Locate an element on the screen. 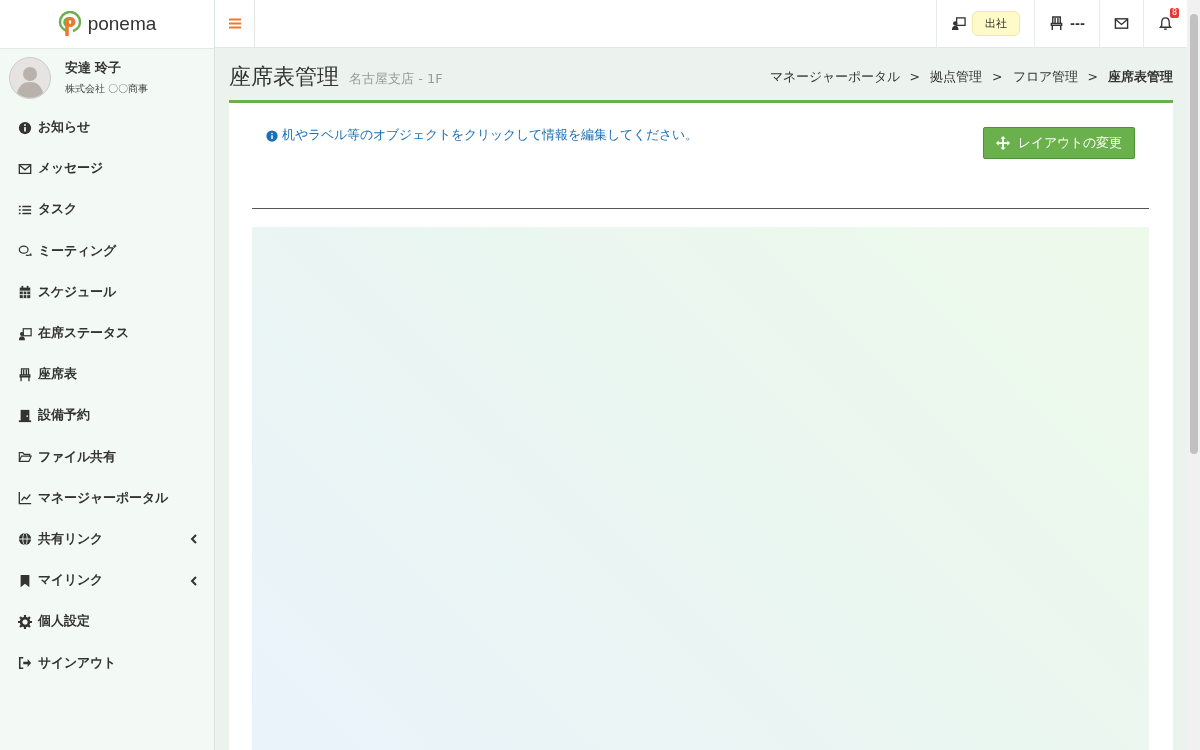 Image resolution: width=1200 pixels, height=750 pixels. logo-text: ponema is located at coordinates (122, 24).